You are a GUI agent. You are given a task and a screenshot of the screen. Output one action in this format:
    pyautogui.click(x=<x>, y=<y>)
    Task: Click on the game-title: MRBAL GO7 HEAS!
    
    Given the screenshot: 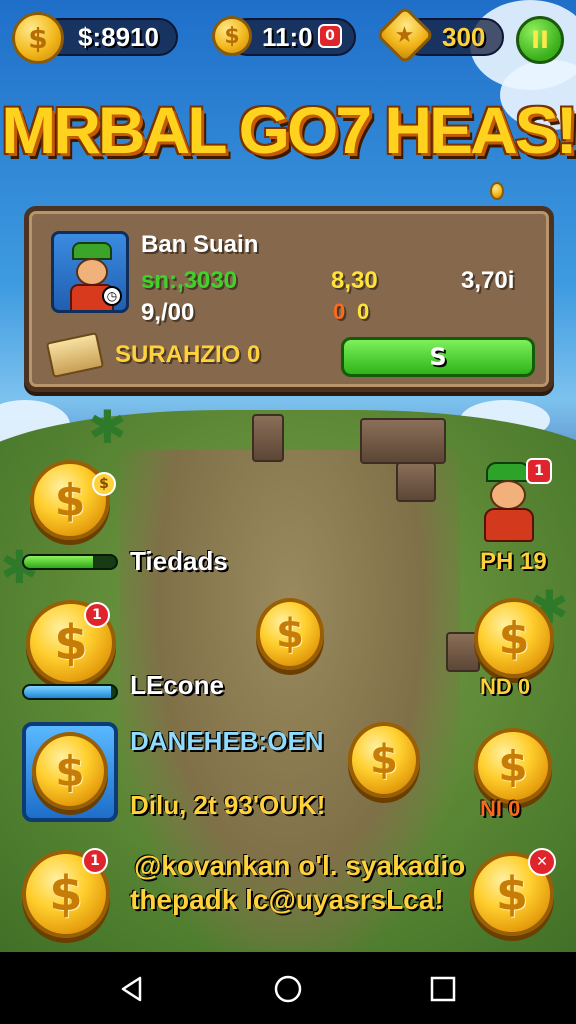 What is the action you would take?
    pyautogui.click(x=288, y=130)
    